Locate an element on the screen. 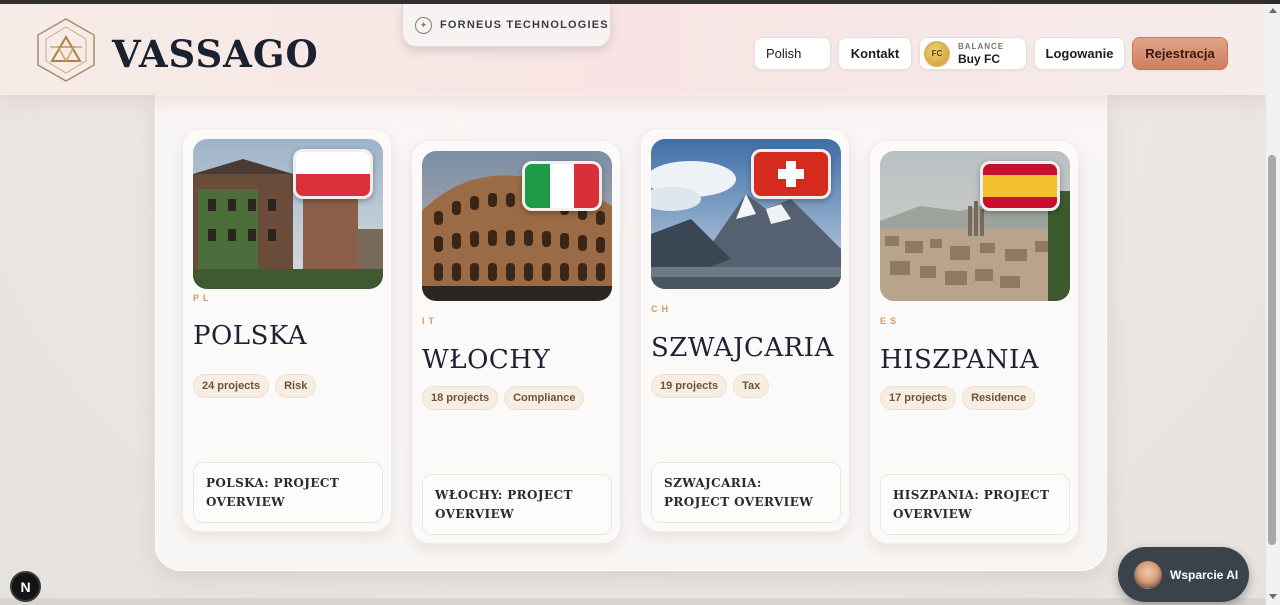 The width and height of the screenshot is (1280, 605). balance-text: BALANCE Buy FC is located at coordinates (981, 53).